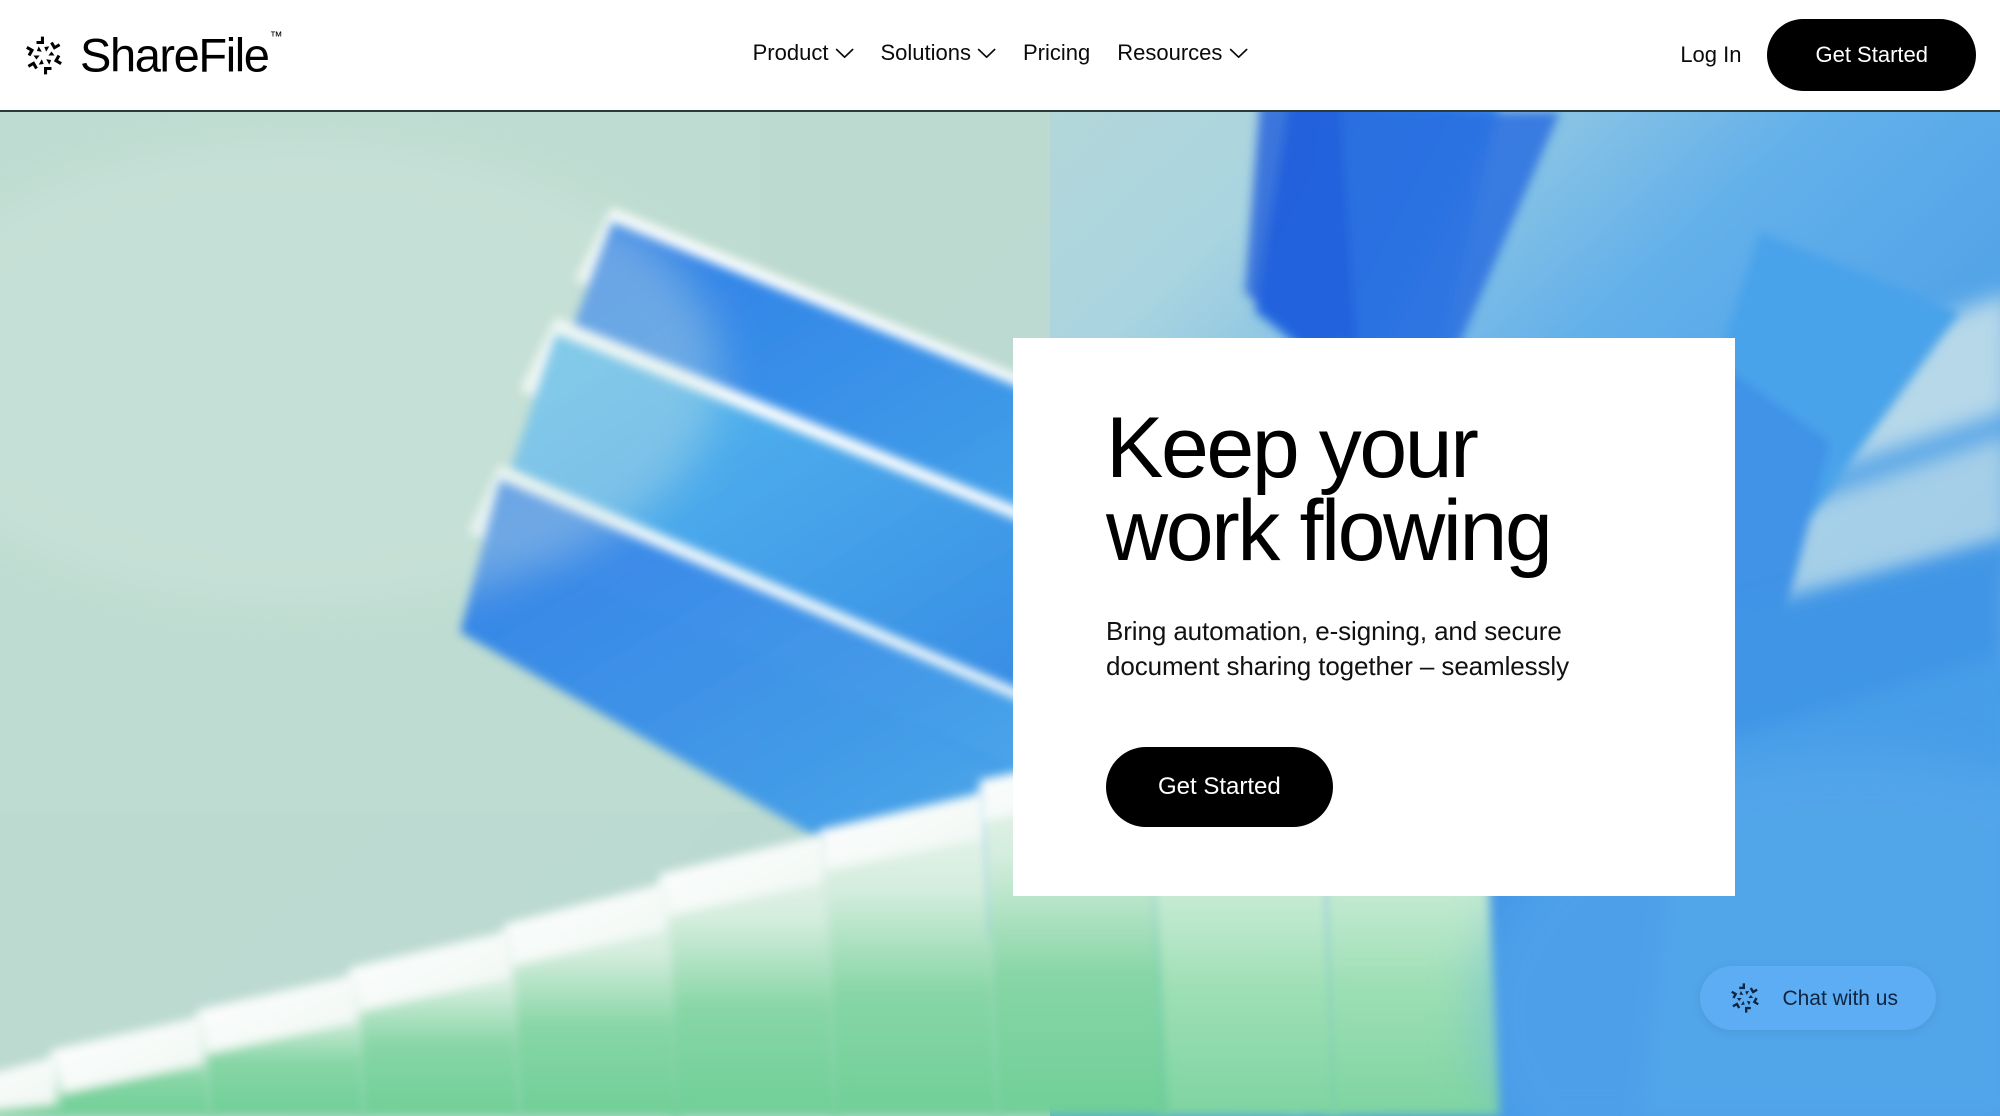  I want to click on nav-item-label: Pricing, so click(1056, 52).